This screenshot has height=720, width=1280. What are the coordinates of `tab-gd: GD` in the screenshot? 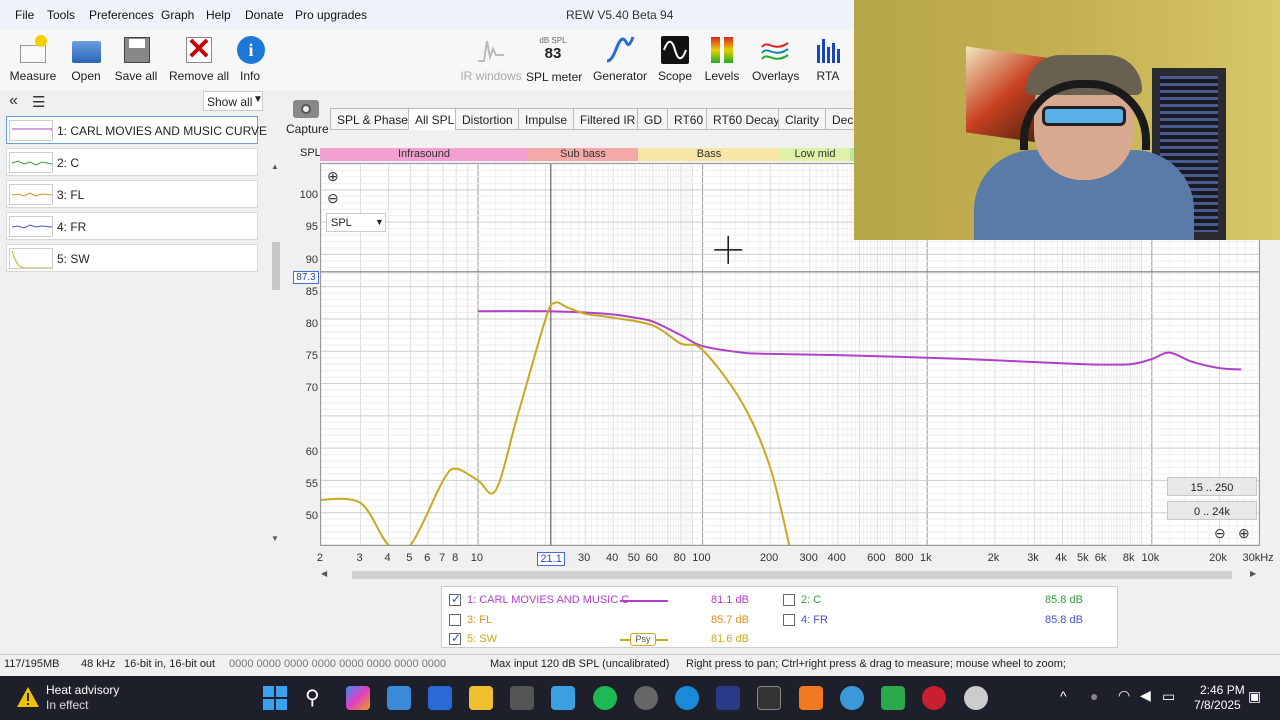 It's located at (653, 119).